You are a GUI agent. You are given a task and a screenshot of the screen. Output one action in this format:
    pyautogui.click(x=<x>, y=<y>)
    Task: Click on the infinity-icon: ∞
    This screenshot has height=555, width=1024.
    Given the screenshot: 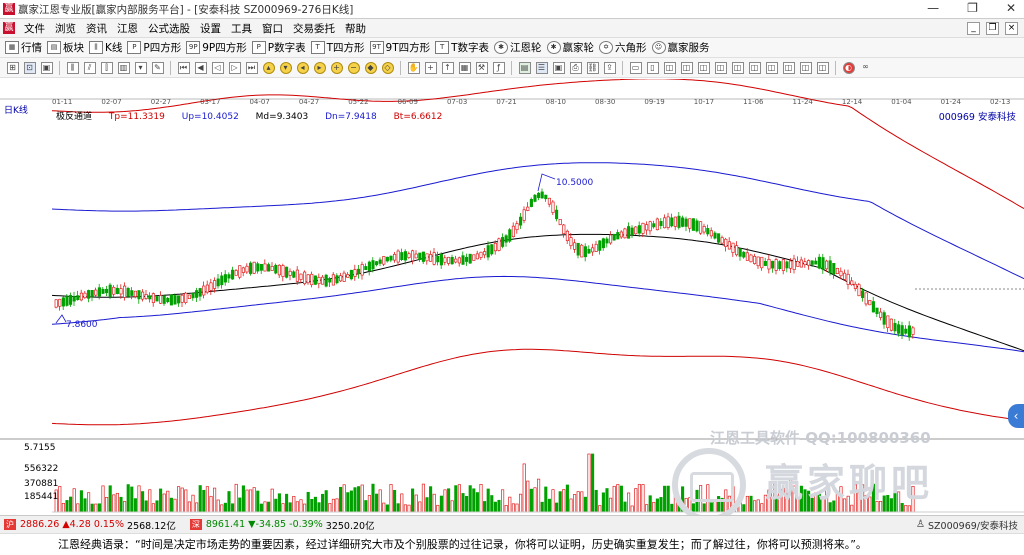 What is the action you would take?
    pyautogui.click(x=866, y=68)
    